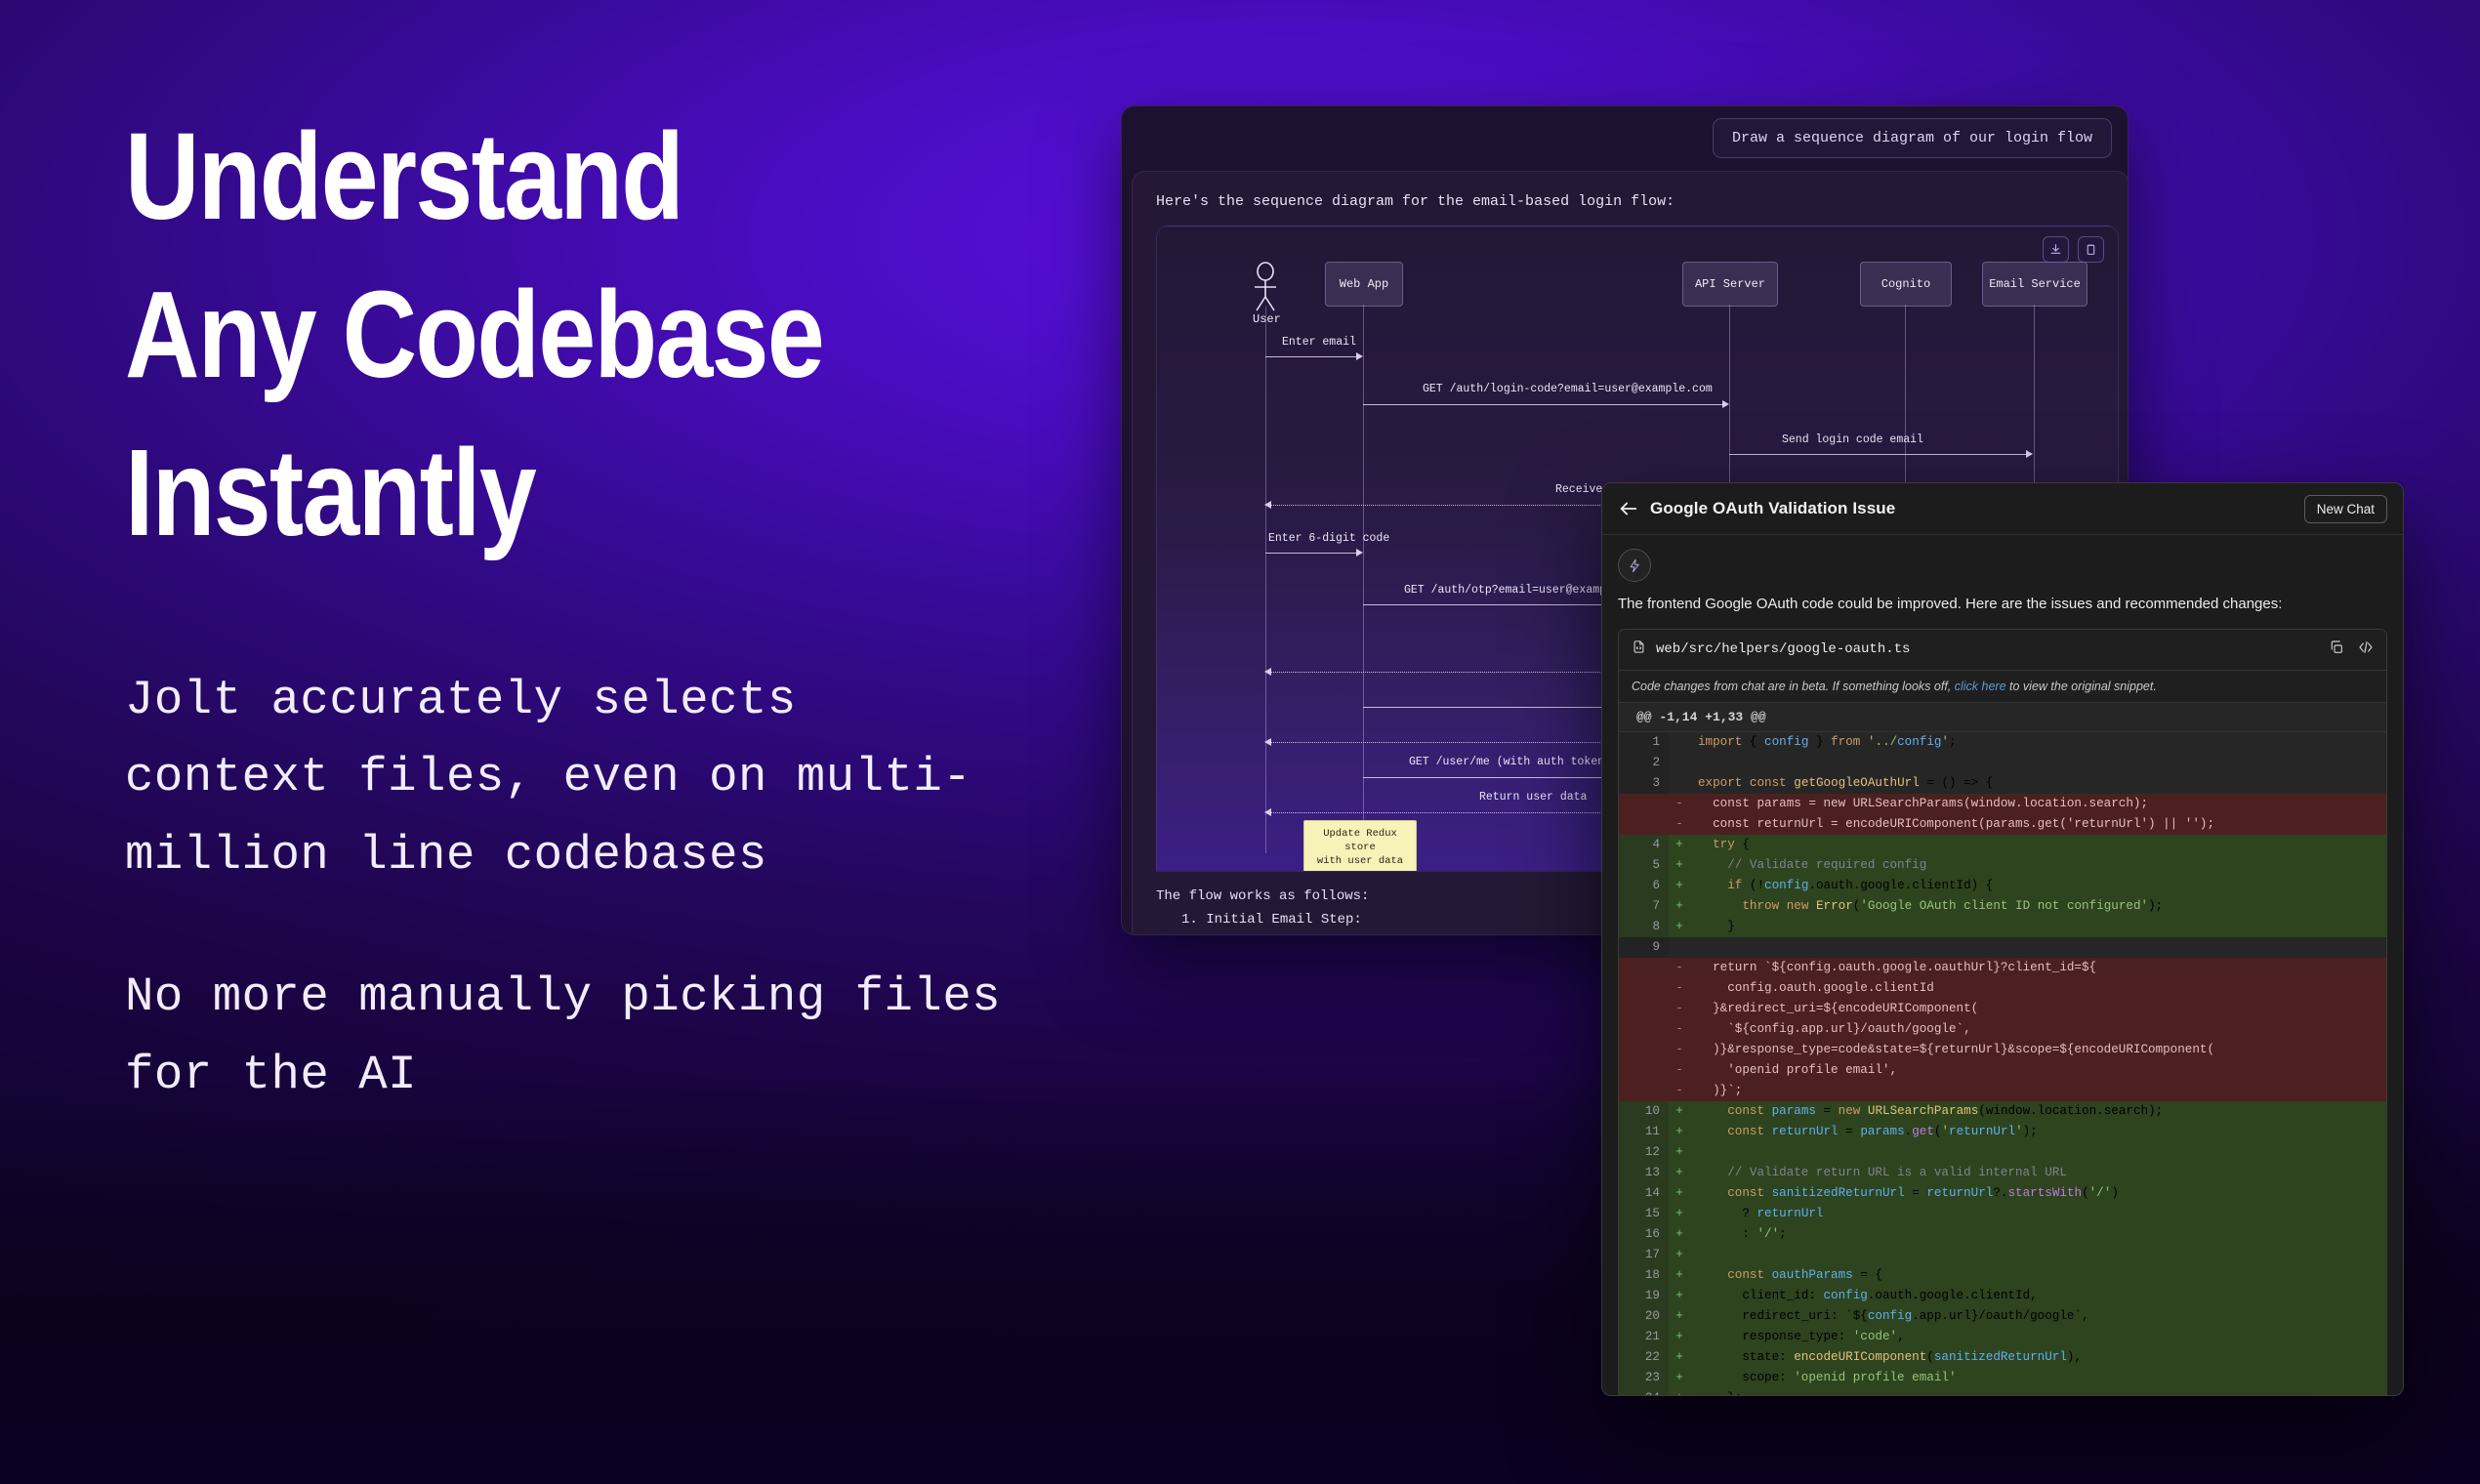 This screenshot has width=2480, height=1484. Describe the element at coordinates (2003, 1234) in the screenshot. I see `diff-line: 16 + : '/';` at that location.